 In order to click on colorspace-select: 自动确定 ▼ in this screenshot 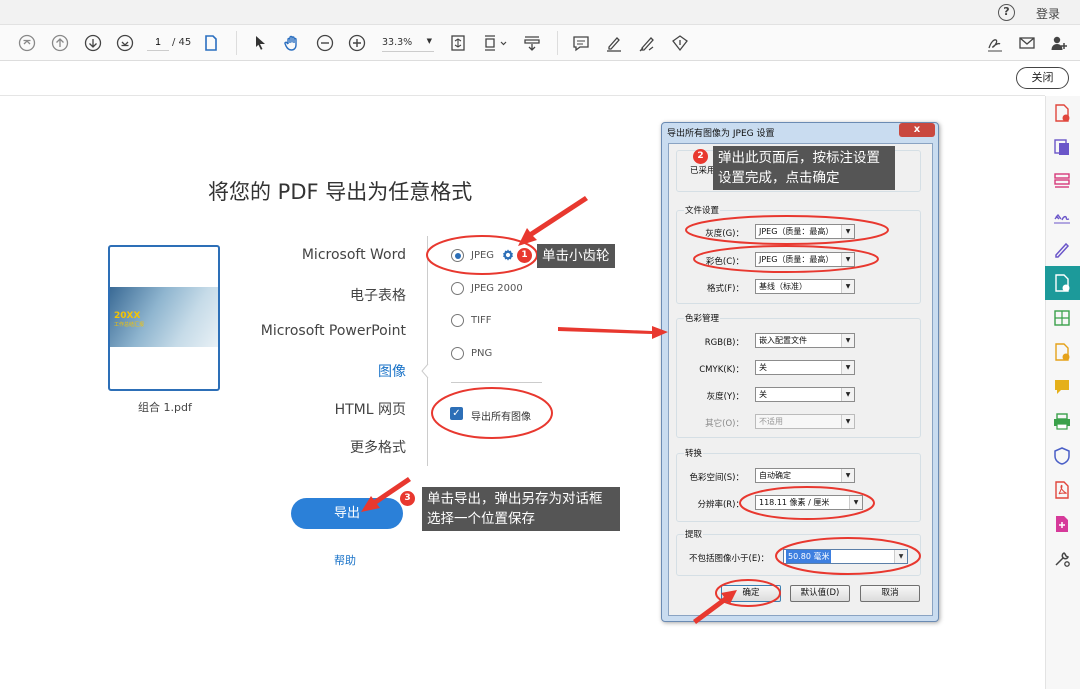, I will do `click(805, 475)`.